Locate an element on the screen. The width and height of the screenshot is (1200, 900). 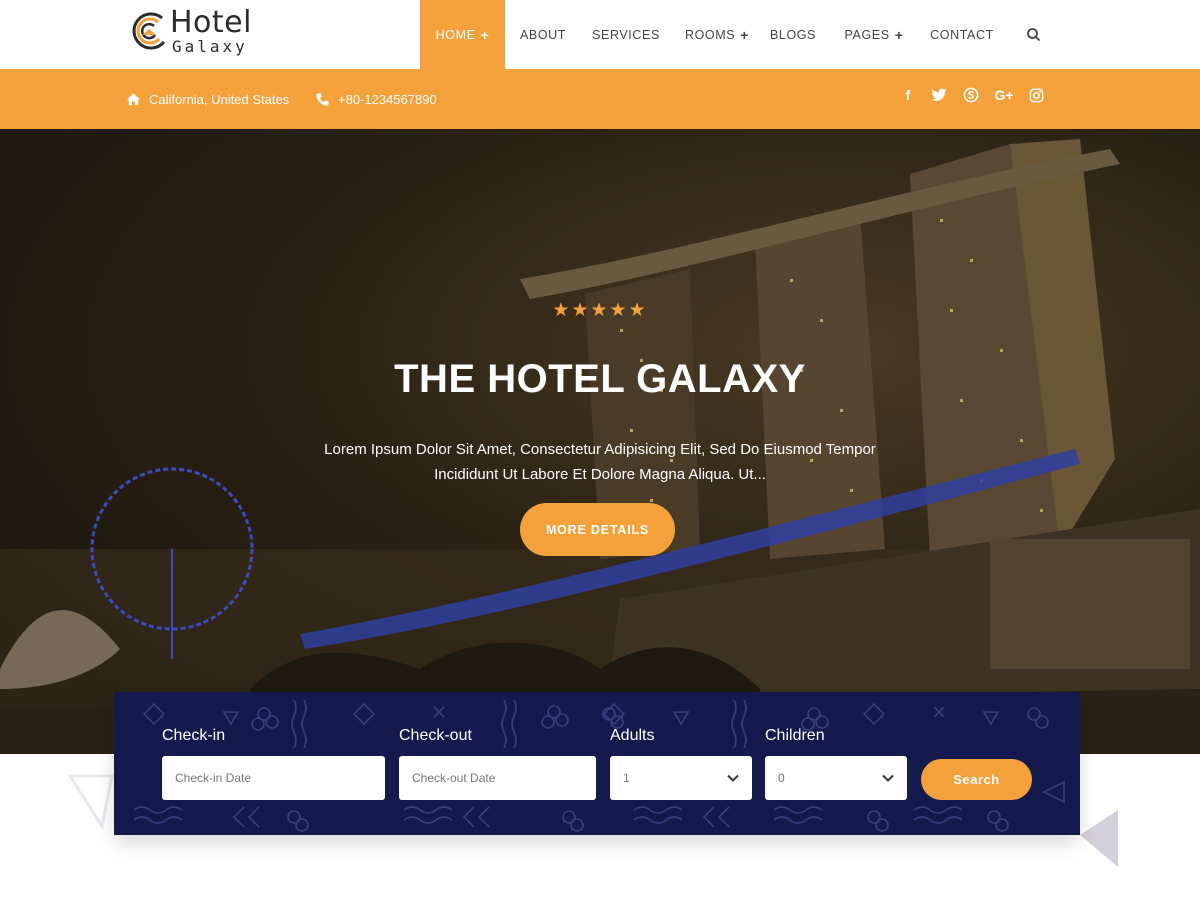
nav-rooms: ROOMS + is located at coordinates (717, 34).